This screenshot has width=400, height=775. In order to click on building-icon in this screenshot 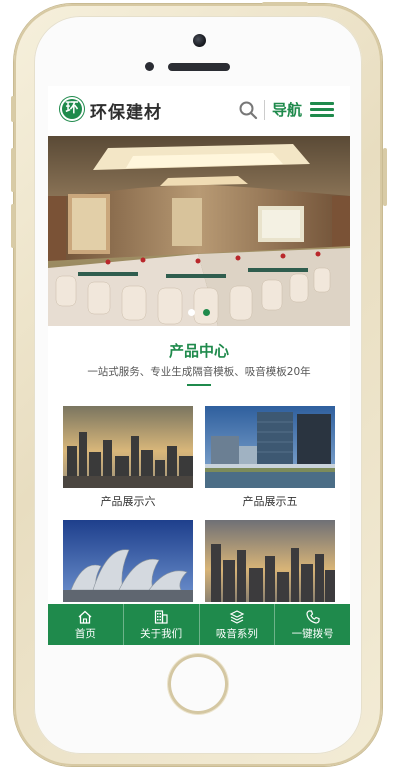, I will do `click(161, 617)`.